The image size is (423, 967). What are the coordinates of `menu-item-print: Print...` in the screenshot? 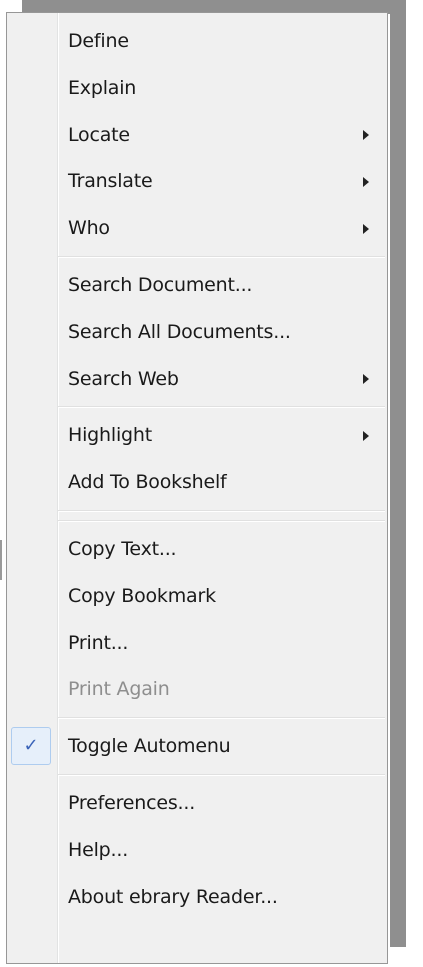 It's located at (197, 643).